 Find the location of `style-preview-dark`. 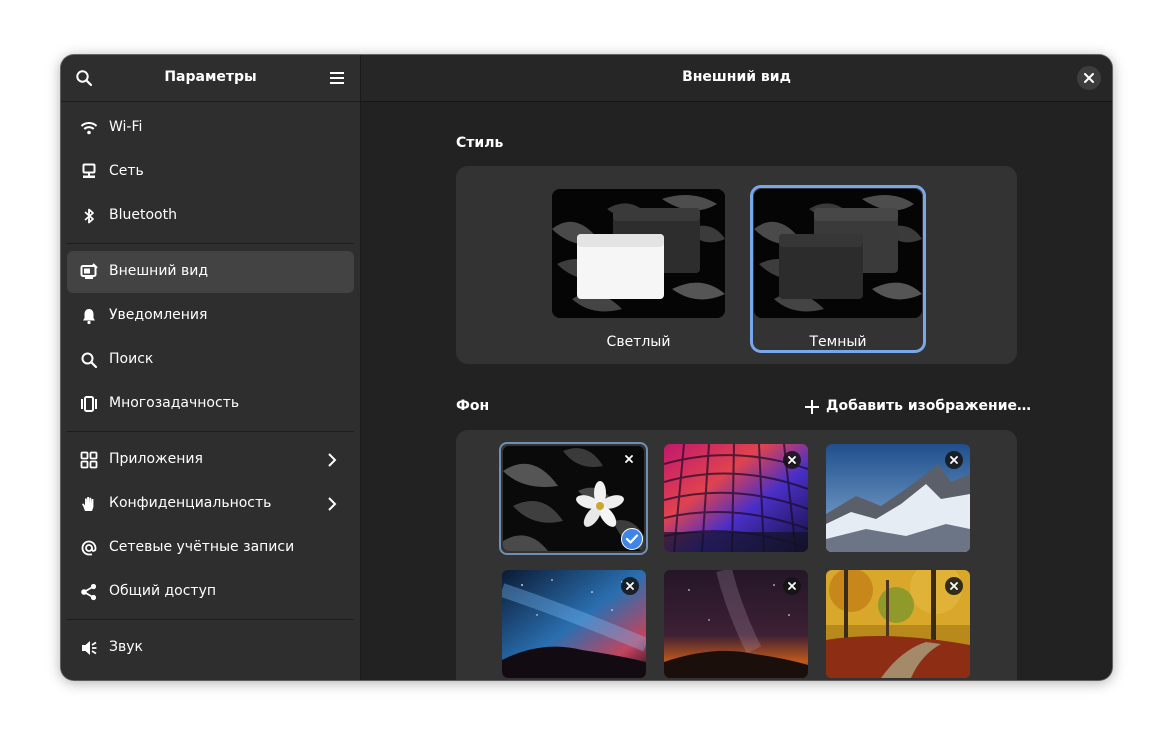

style-preview-dark is located at coordinates (838, 253).